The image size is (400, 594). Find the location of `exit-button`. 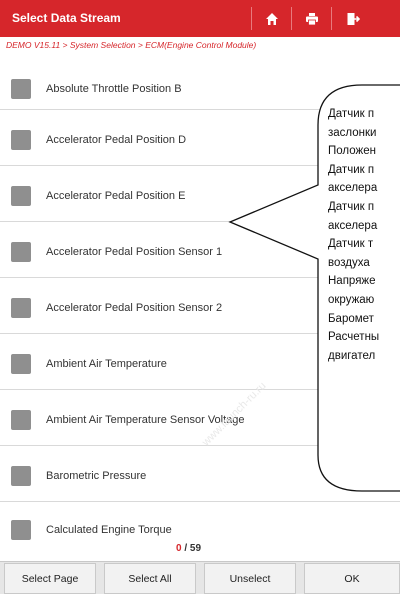

exit-button is located at coordinates (353, 18).